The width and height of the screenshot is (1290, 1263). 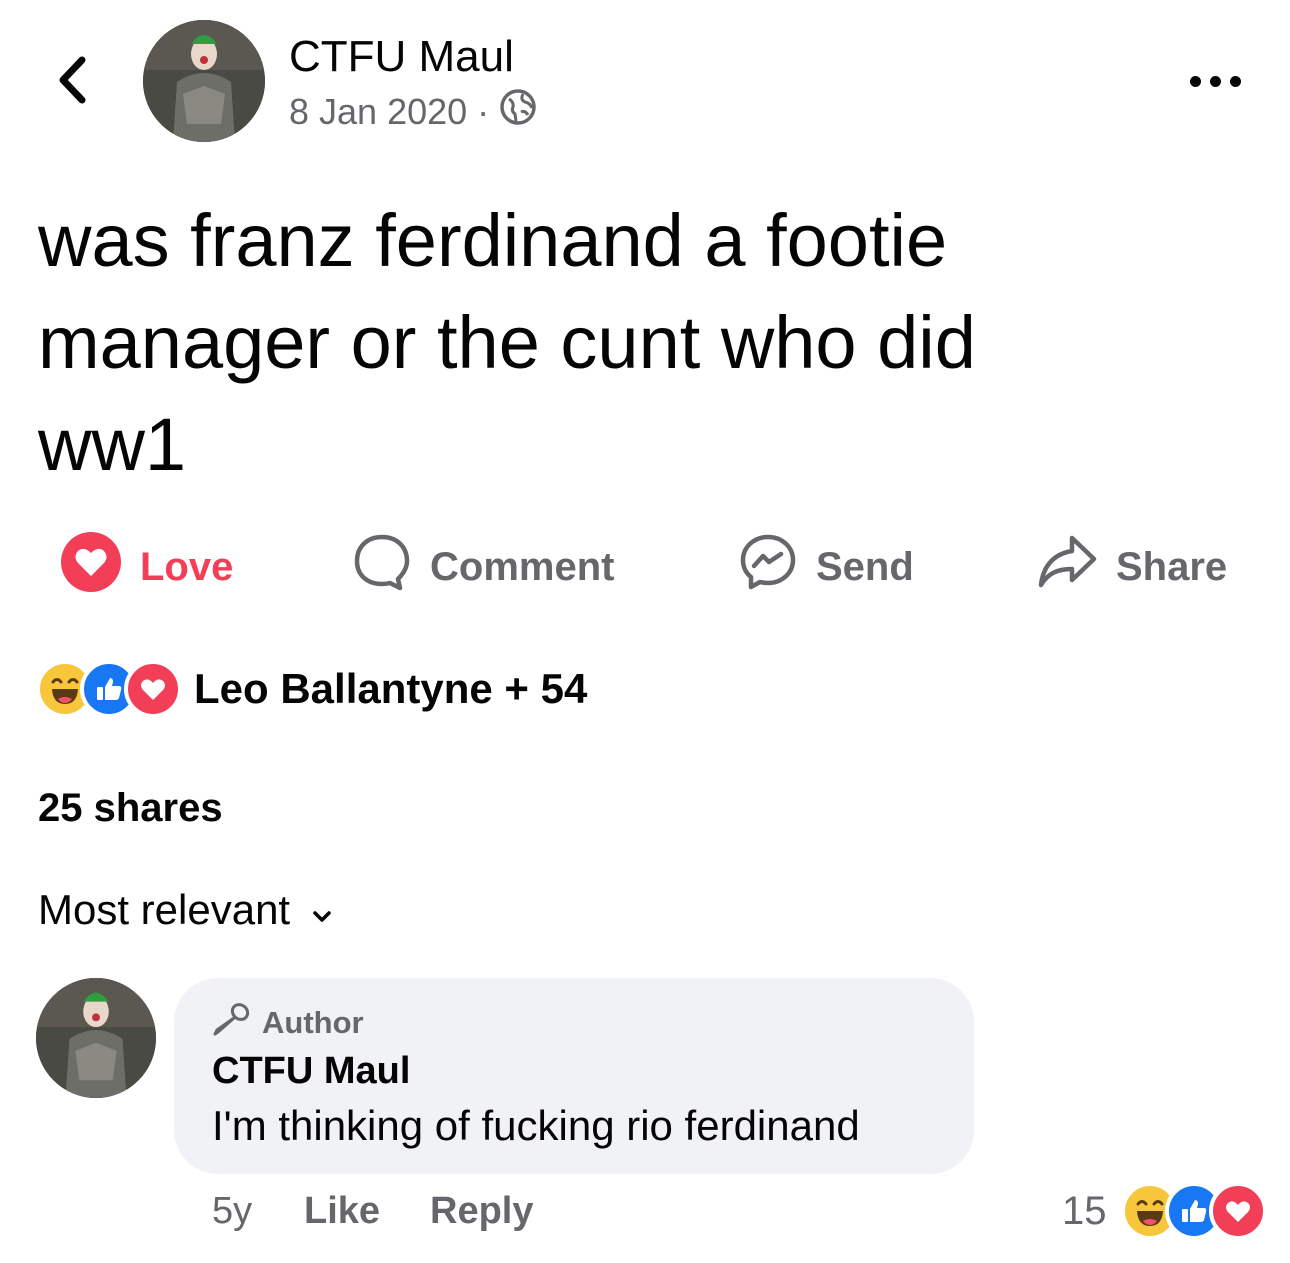 I want to click on author-badge: Author, so click(x=288, y=1023).